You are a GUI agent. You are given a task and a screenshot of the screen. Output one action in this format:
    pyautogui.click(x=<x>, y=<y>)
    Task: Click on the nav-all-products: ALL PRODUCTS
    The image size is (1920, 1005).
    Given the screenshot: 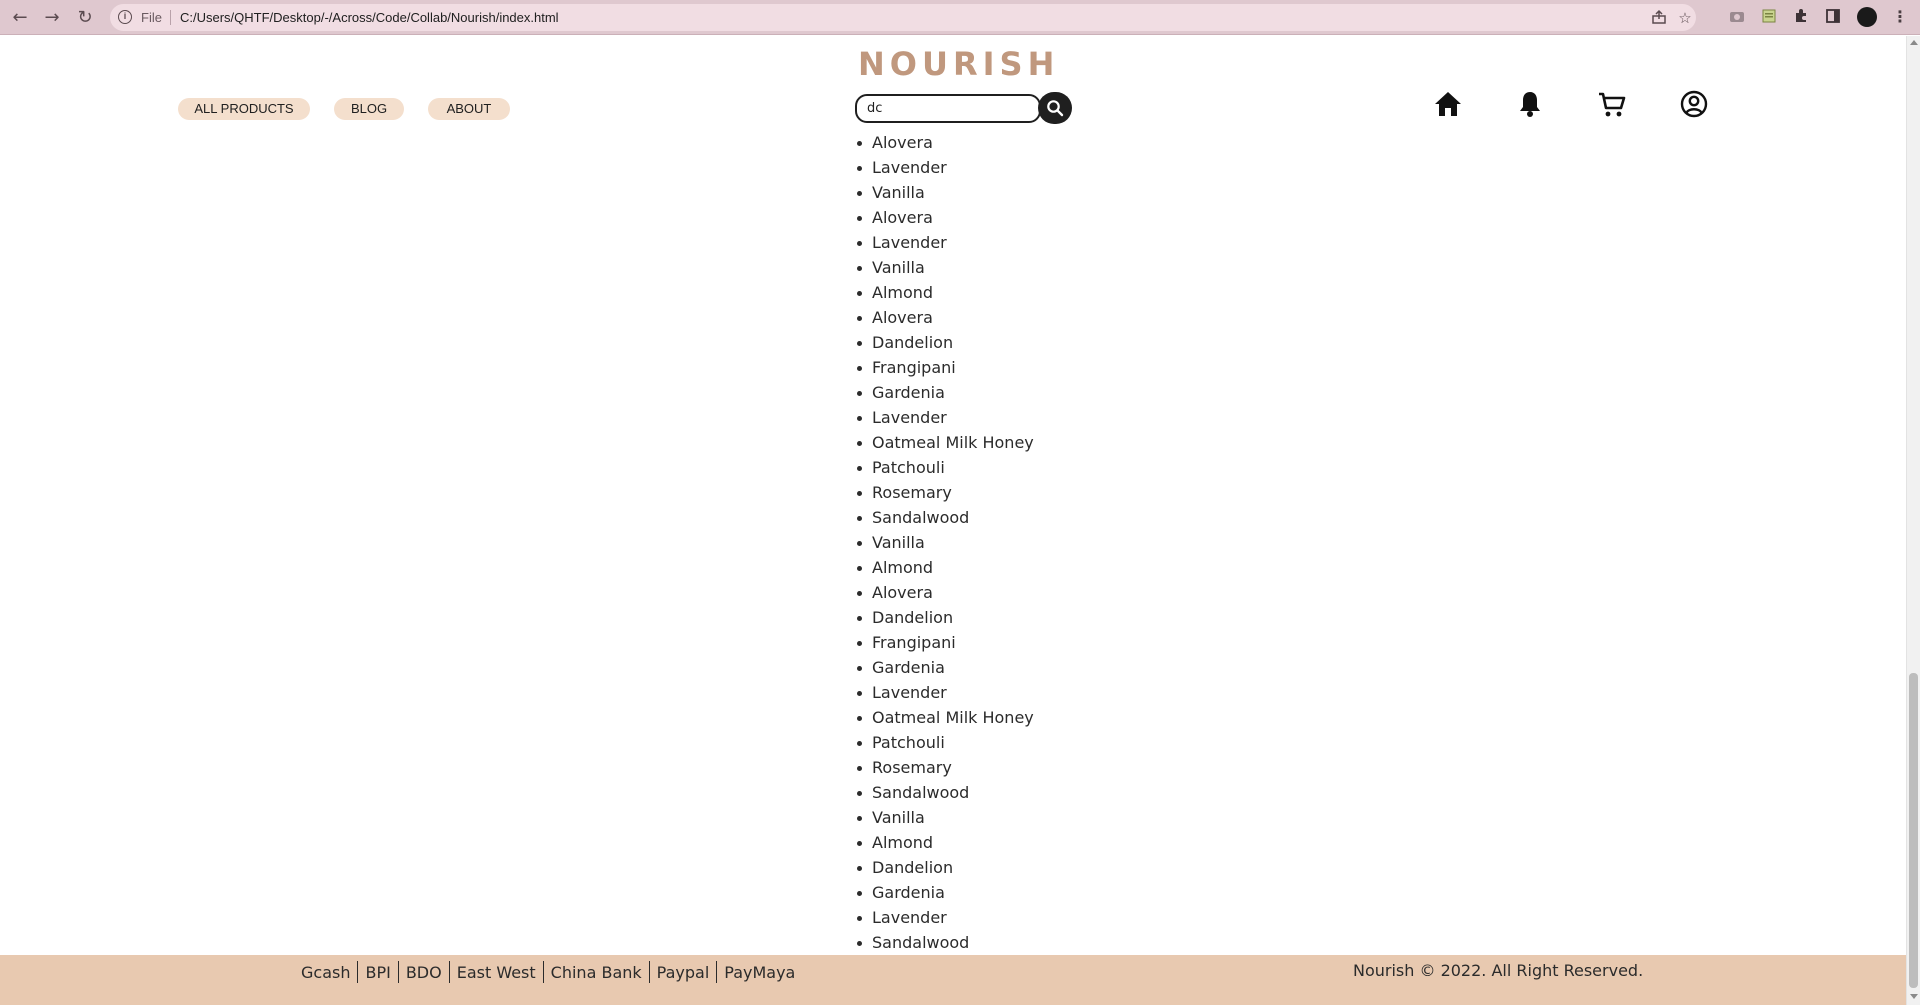 What is the action you would take?
    pyautogui.click(x=244, y=109)
    